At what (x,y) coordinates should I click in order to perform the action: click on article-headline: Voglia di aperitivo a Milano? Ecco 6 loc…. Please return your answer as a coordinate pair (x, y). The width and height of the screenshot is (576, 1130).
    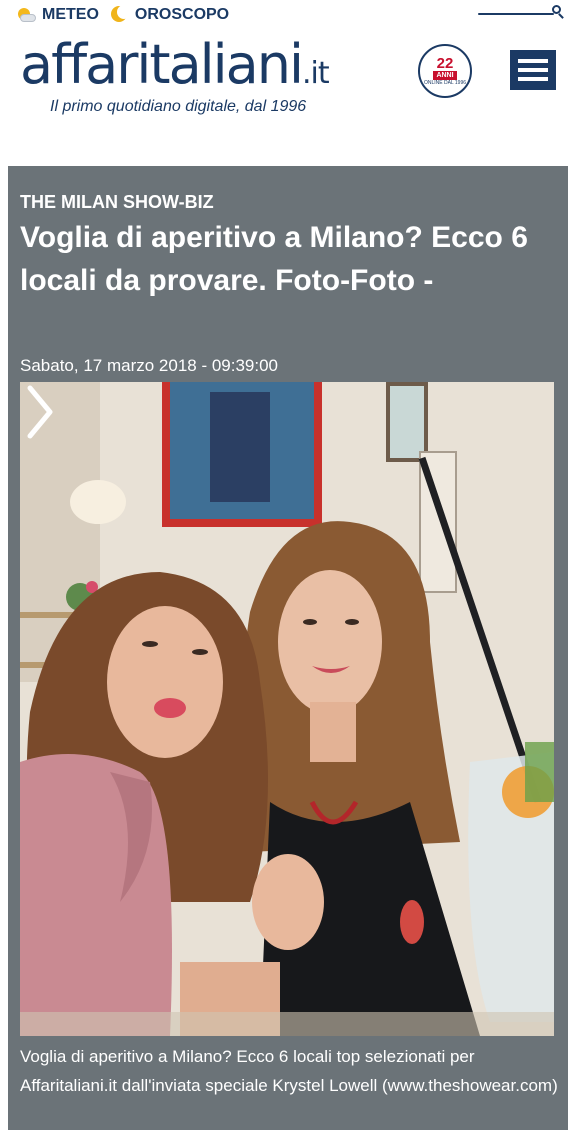
    Looking at the image, I should click on (274, 259).